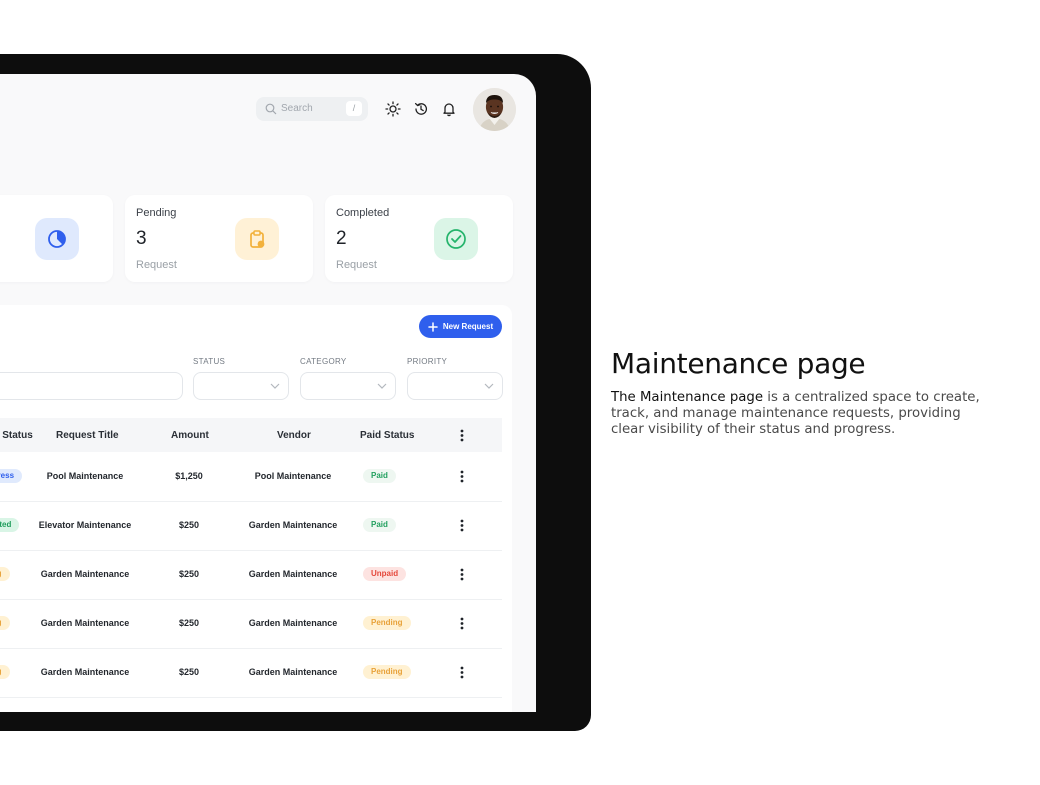  I want to click on filter-label-category: CATEGORY, so click(323, 361).